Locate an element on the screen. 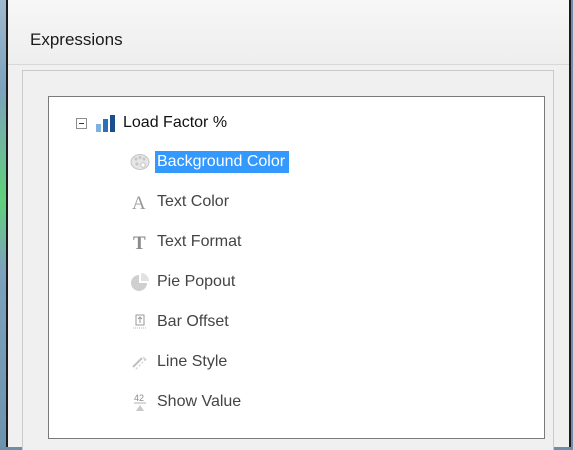 The image size is (573, 450). bar-chart-icon is located at coordinates (105, 123).